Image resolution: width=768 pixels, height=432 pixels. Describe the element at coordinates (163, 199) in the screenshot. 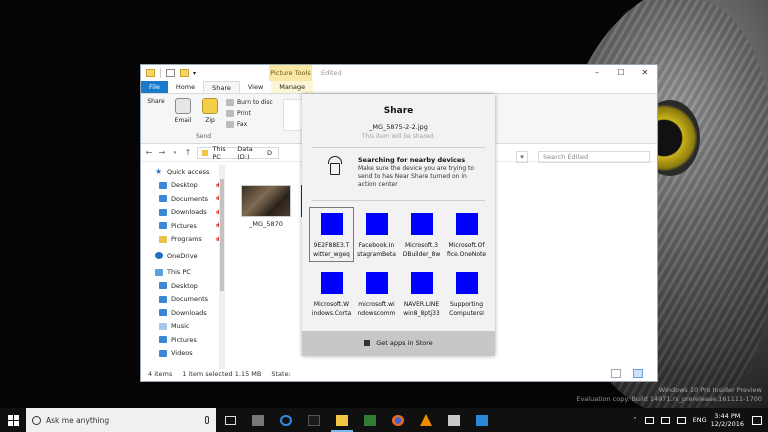

I see `documents-folder-icon` at that location.